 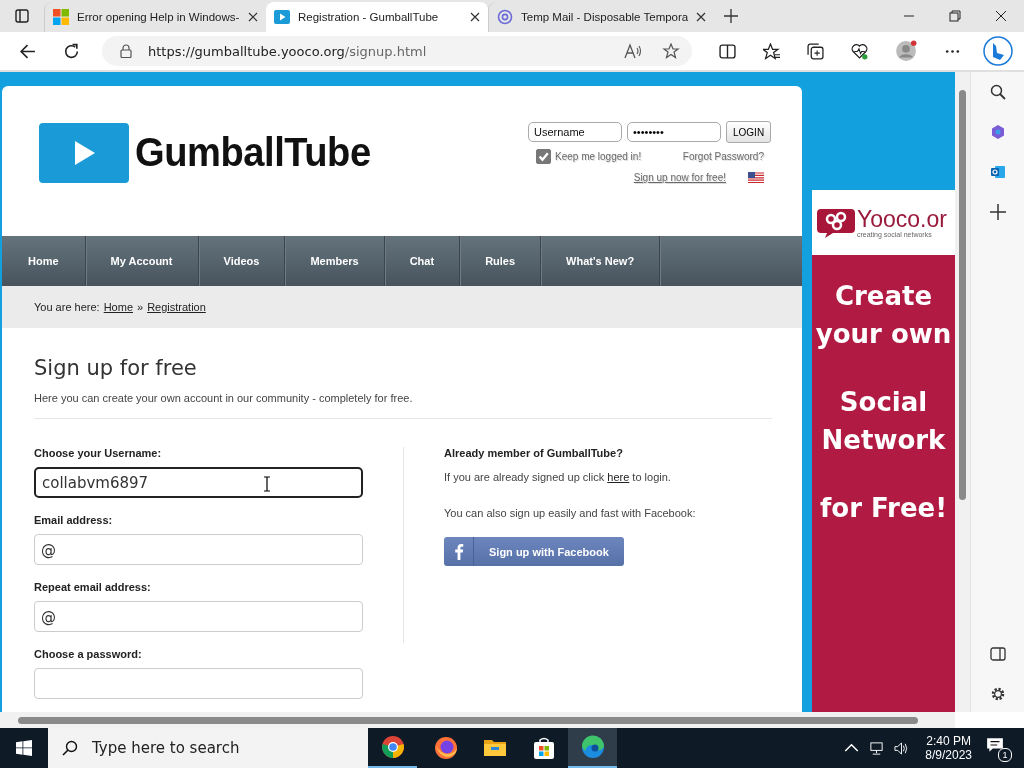 I want to click on network-icon, so click(x=877, y=748).